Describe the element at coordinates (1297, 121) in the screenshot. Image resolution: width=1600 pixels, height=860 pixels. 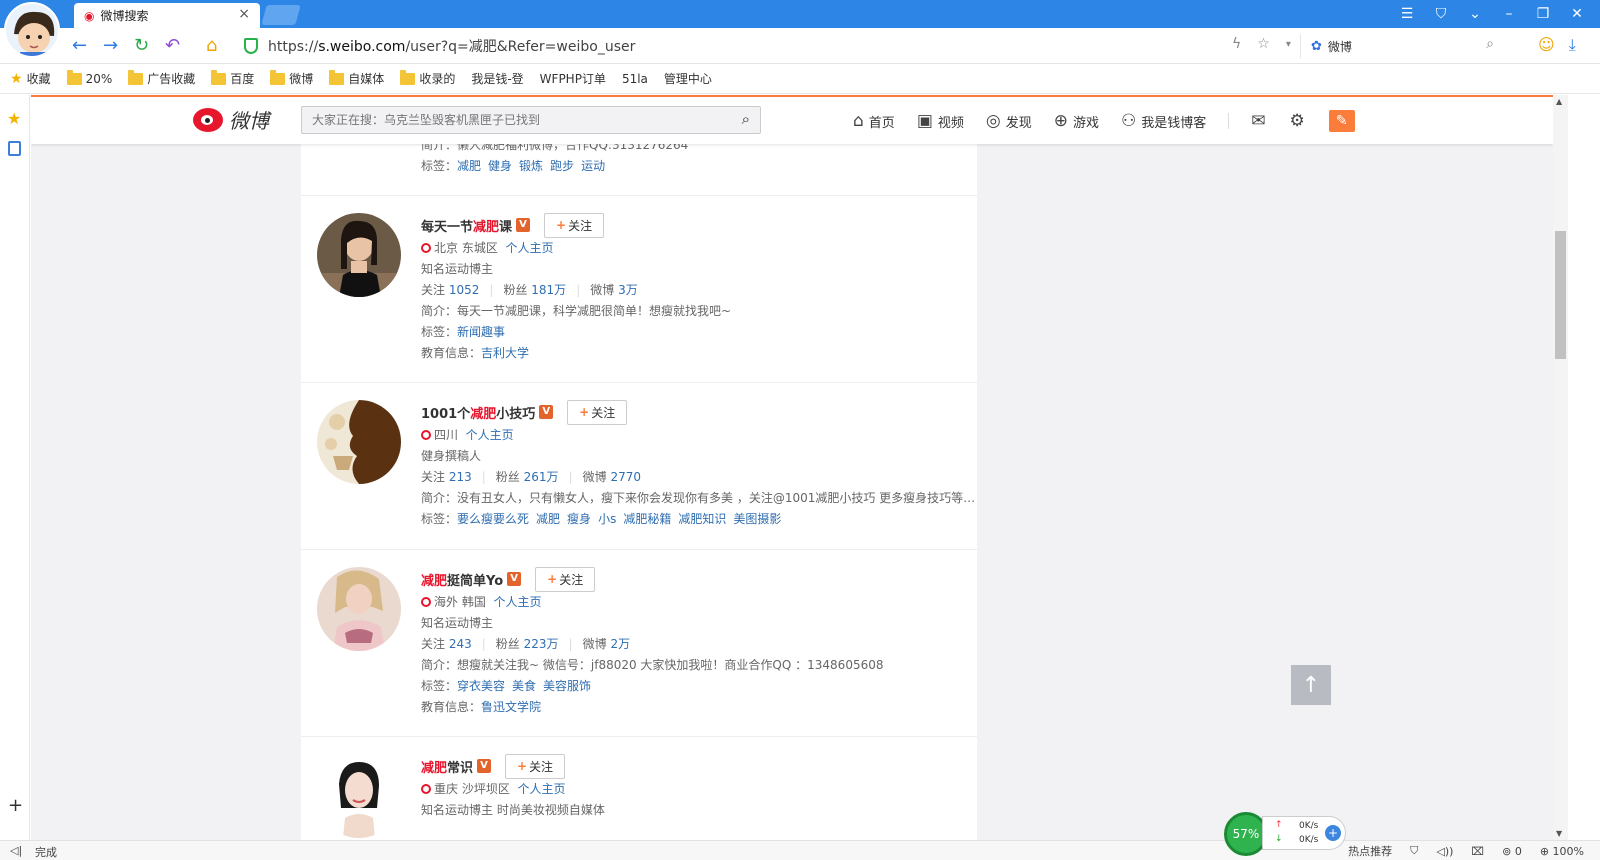
I see `settings-gear-icon: ⚙` at that location.